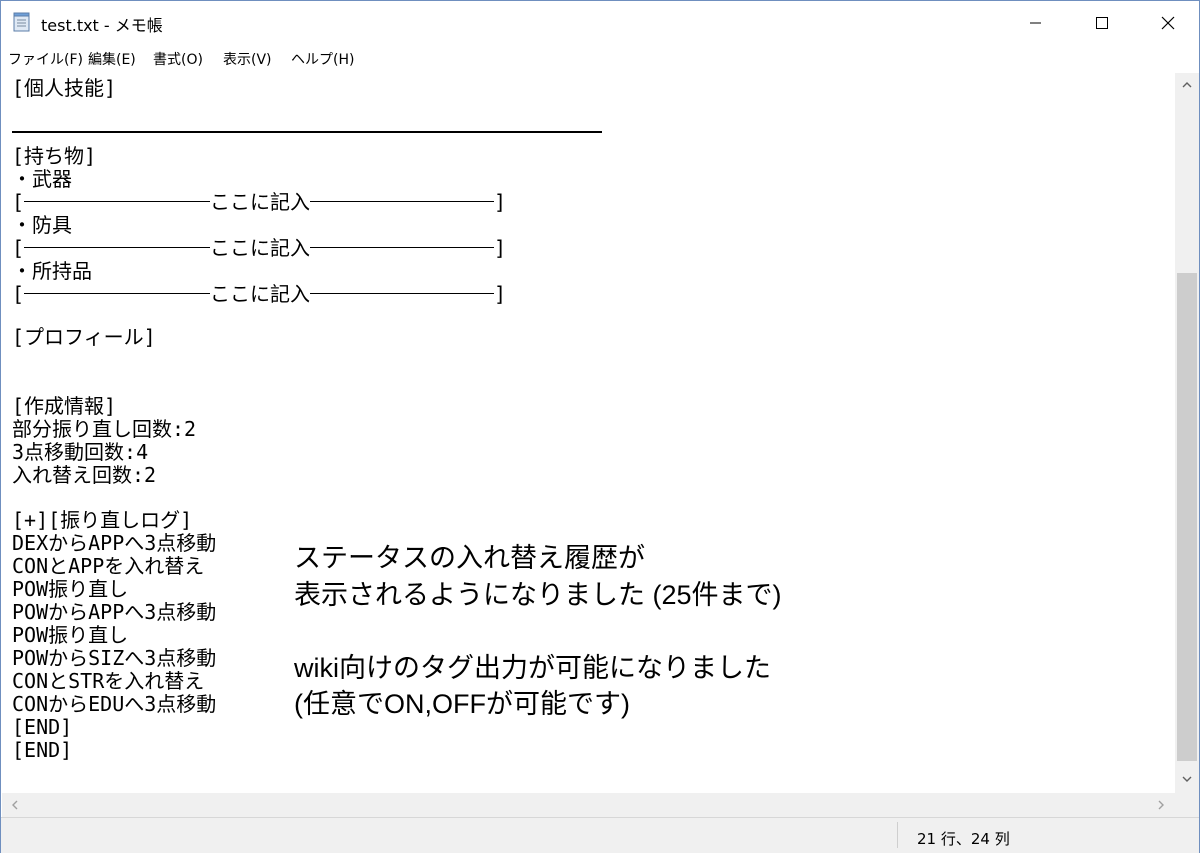  Describe the element at coordinates (600, 835) in the screenshot. I see `status-bar: 21 行、24 列` at that location.